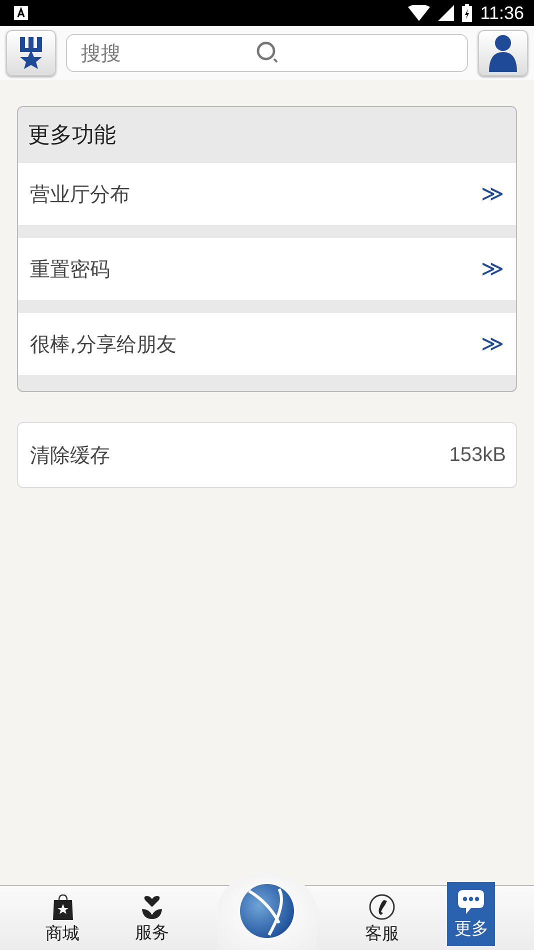 This screenshot has width=534, height=950. I want to click on shopping-bag-icon, so click(63, 907).